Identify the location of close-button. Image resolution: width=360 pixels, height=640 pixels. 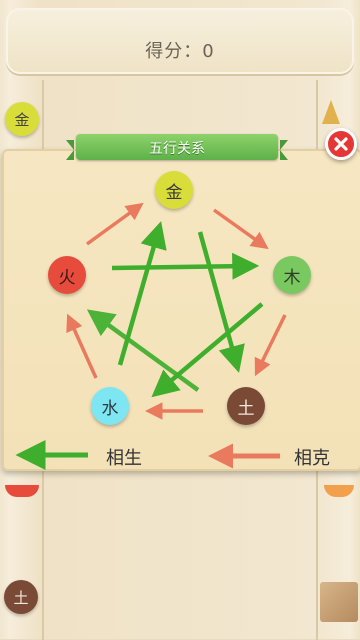
(341, 144).